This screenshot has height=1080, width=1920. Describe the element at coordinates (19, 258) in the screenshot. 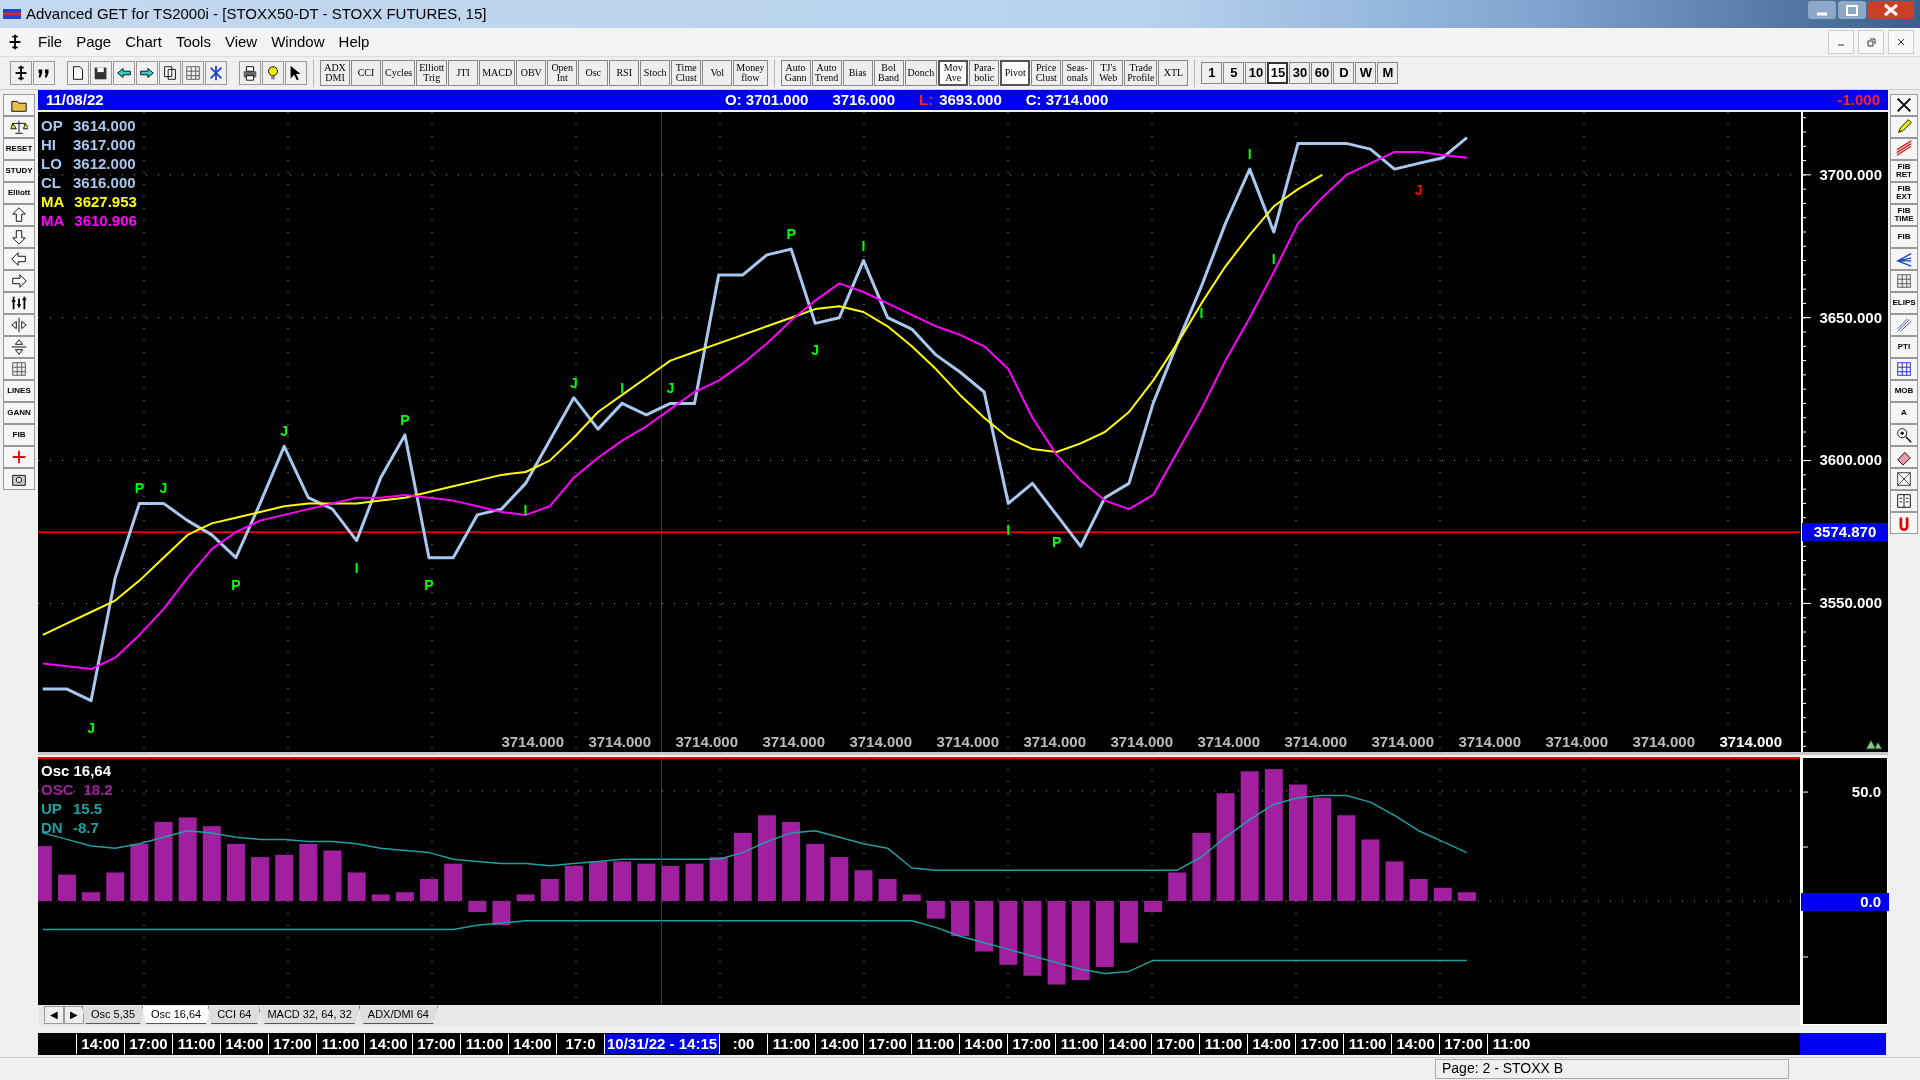

I see `arrow-left-tool-button` at that location.